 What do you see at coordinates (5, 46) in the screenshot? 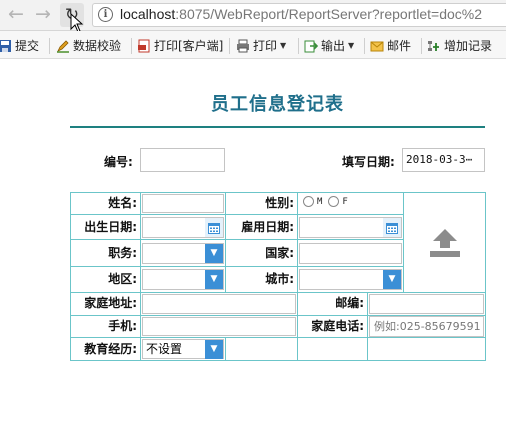
I see `save-icon` at bounding box center [5, 46].